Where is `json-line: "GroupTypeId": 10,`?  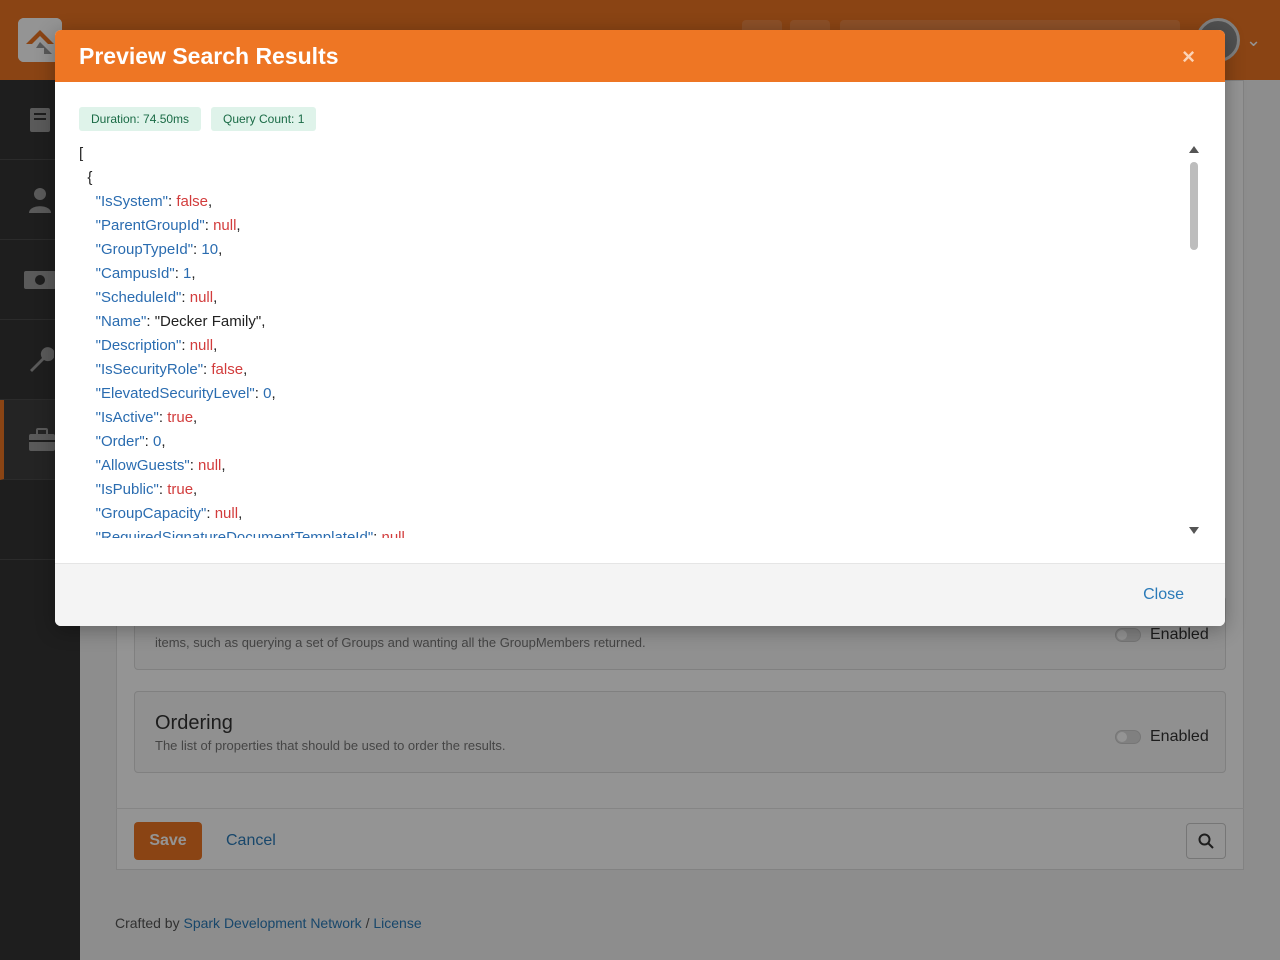
json-line: "GroupTypeId": 10, is located at coordinates (159, 249).